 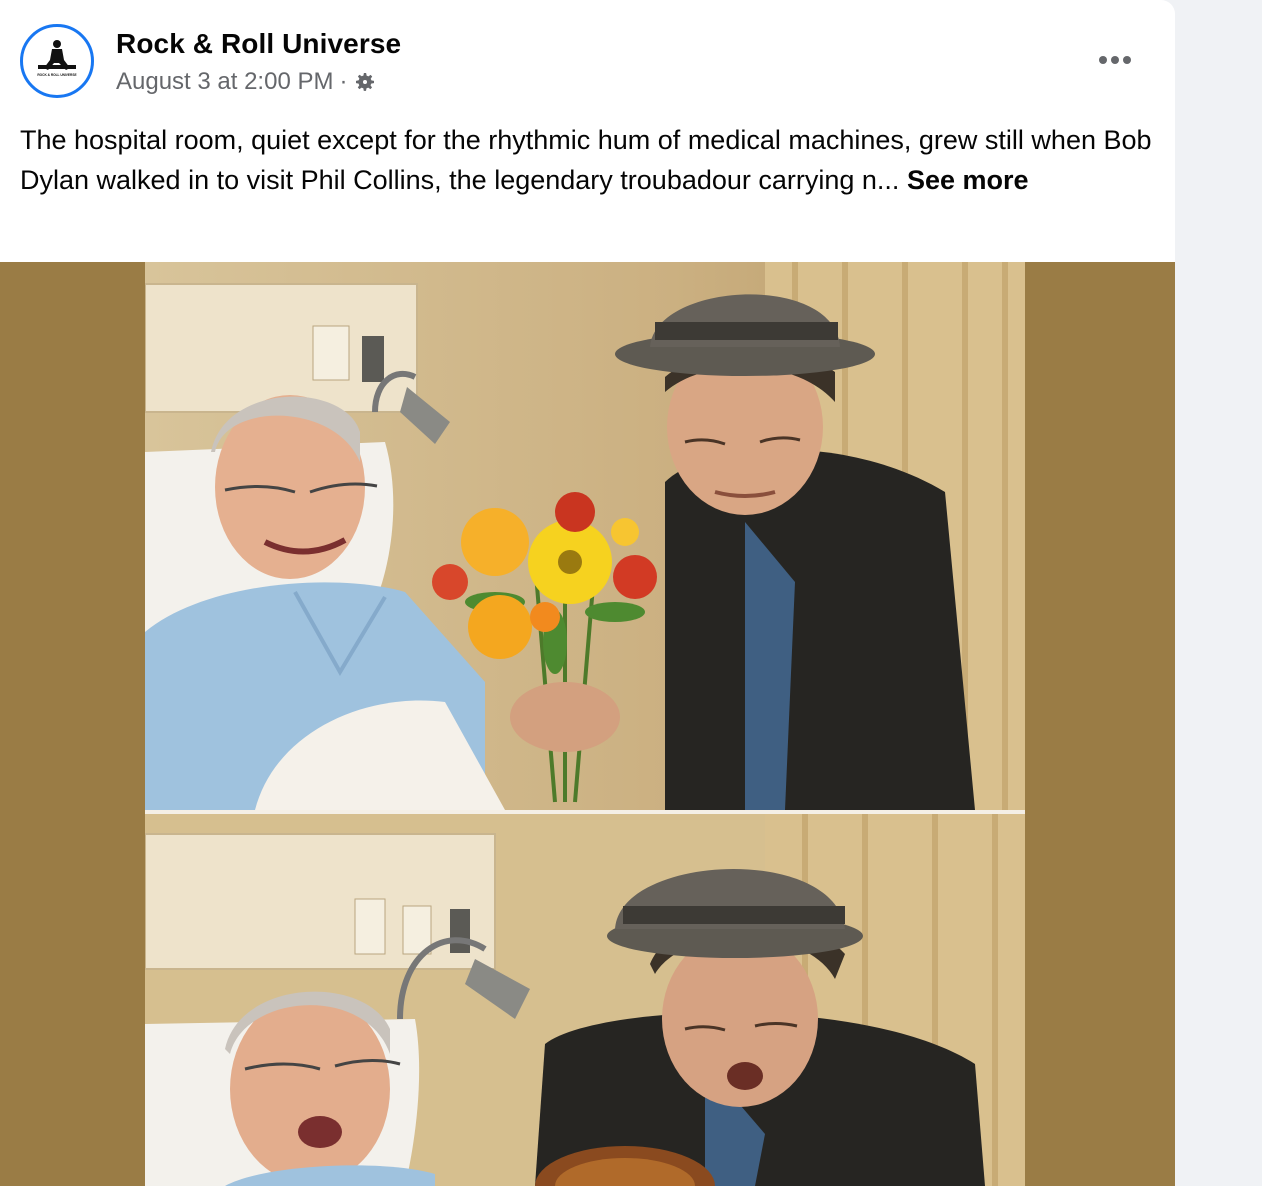 I want to click on more-options-icon, so click(x=1115, y=60).